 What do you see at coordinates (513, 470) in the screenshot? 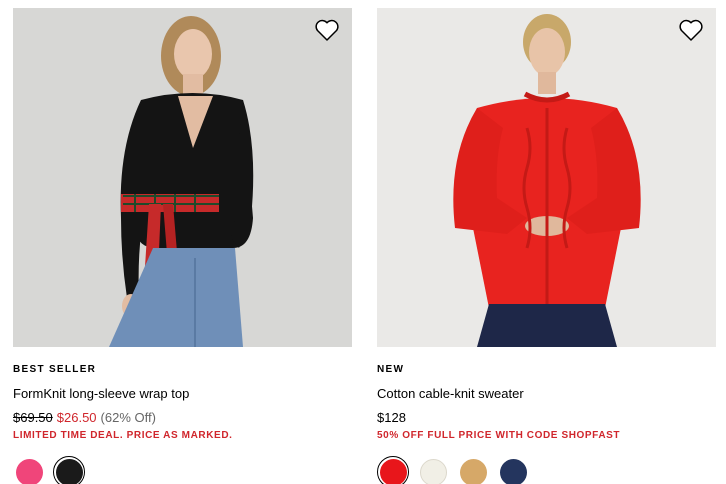
I see `swatch-navy` at bounding box center [513, 470].